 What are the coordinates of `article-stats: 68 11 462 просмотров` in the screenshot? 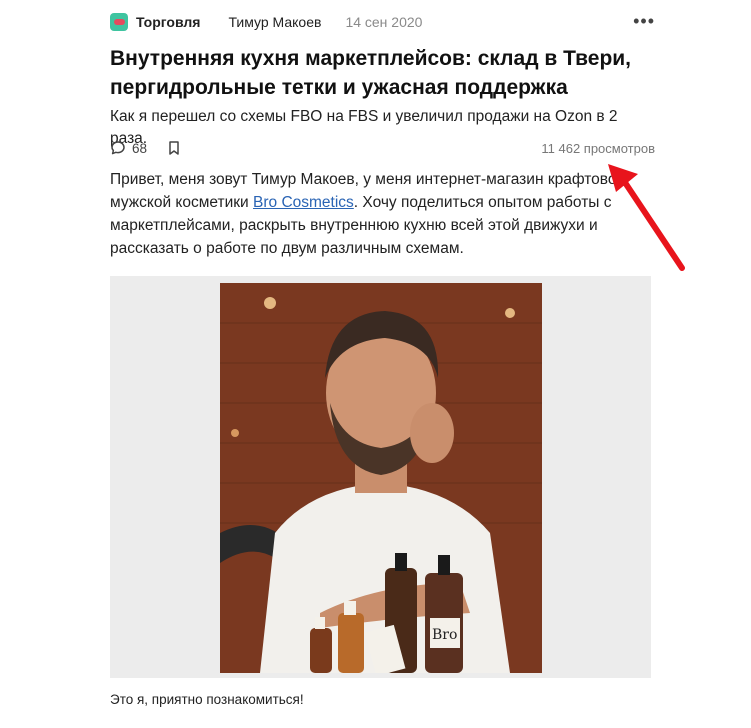 It's located at (382, 148).